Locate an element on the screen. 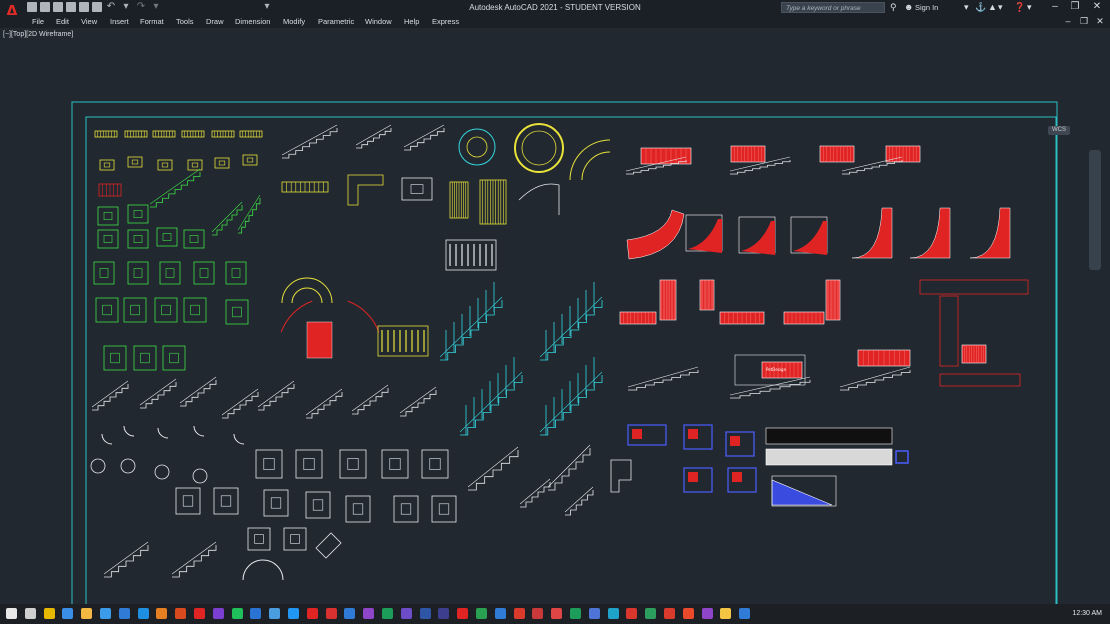 This screenshot has height=624, width=1110. menu-parametric: Parametric is located at coordinates (336, 21).